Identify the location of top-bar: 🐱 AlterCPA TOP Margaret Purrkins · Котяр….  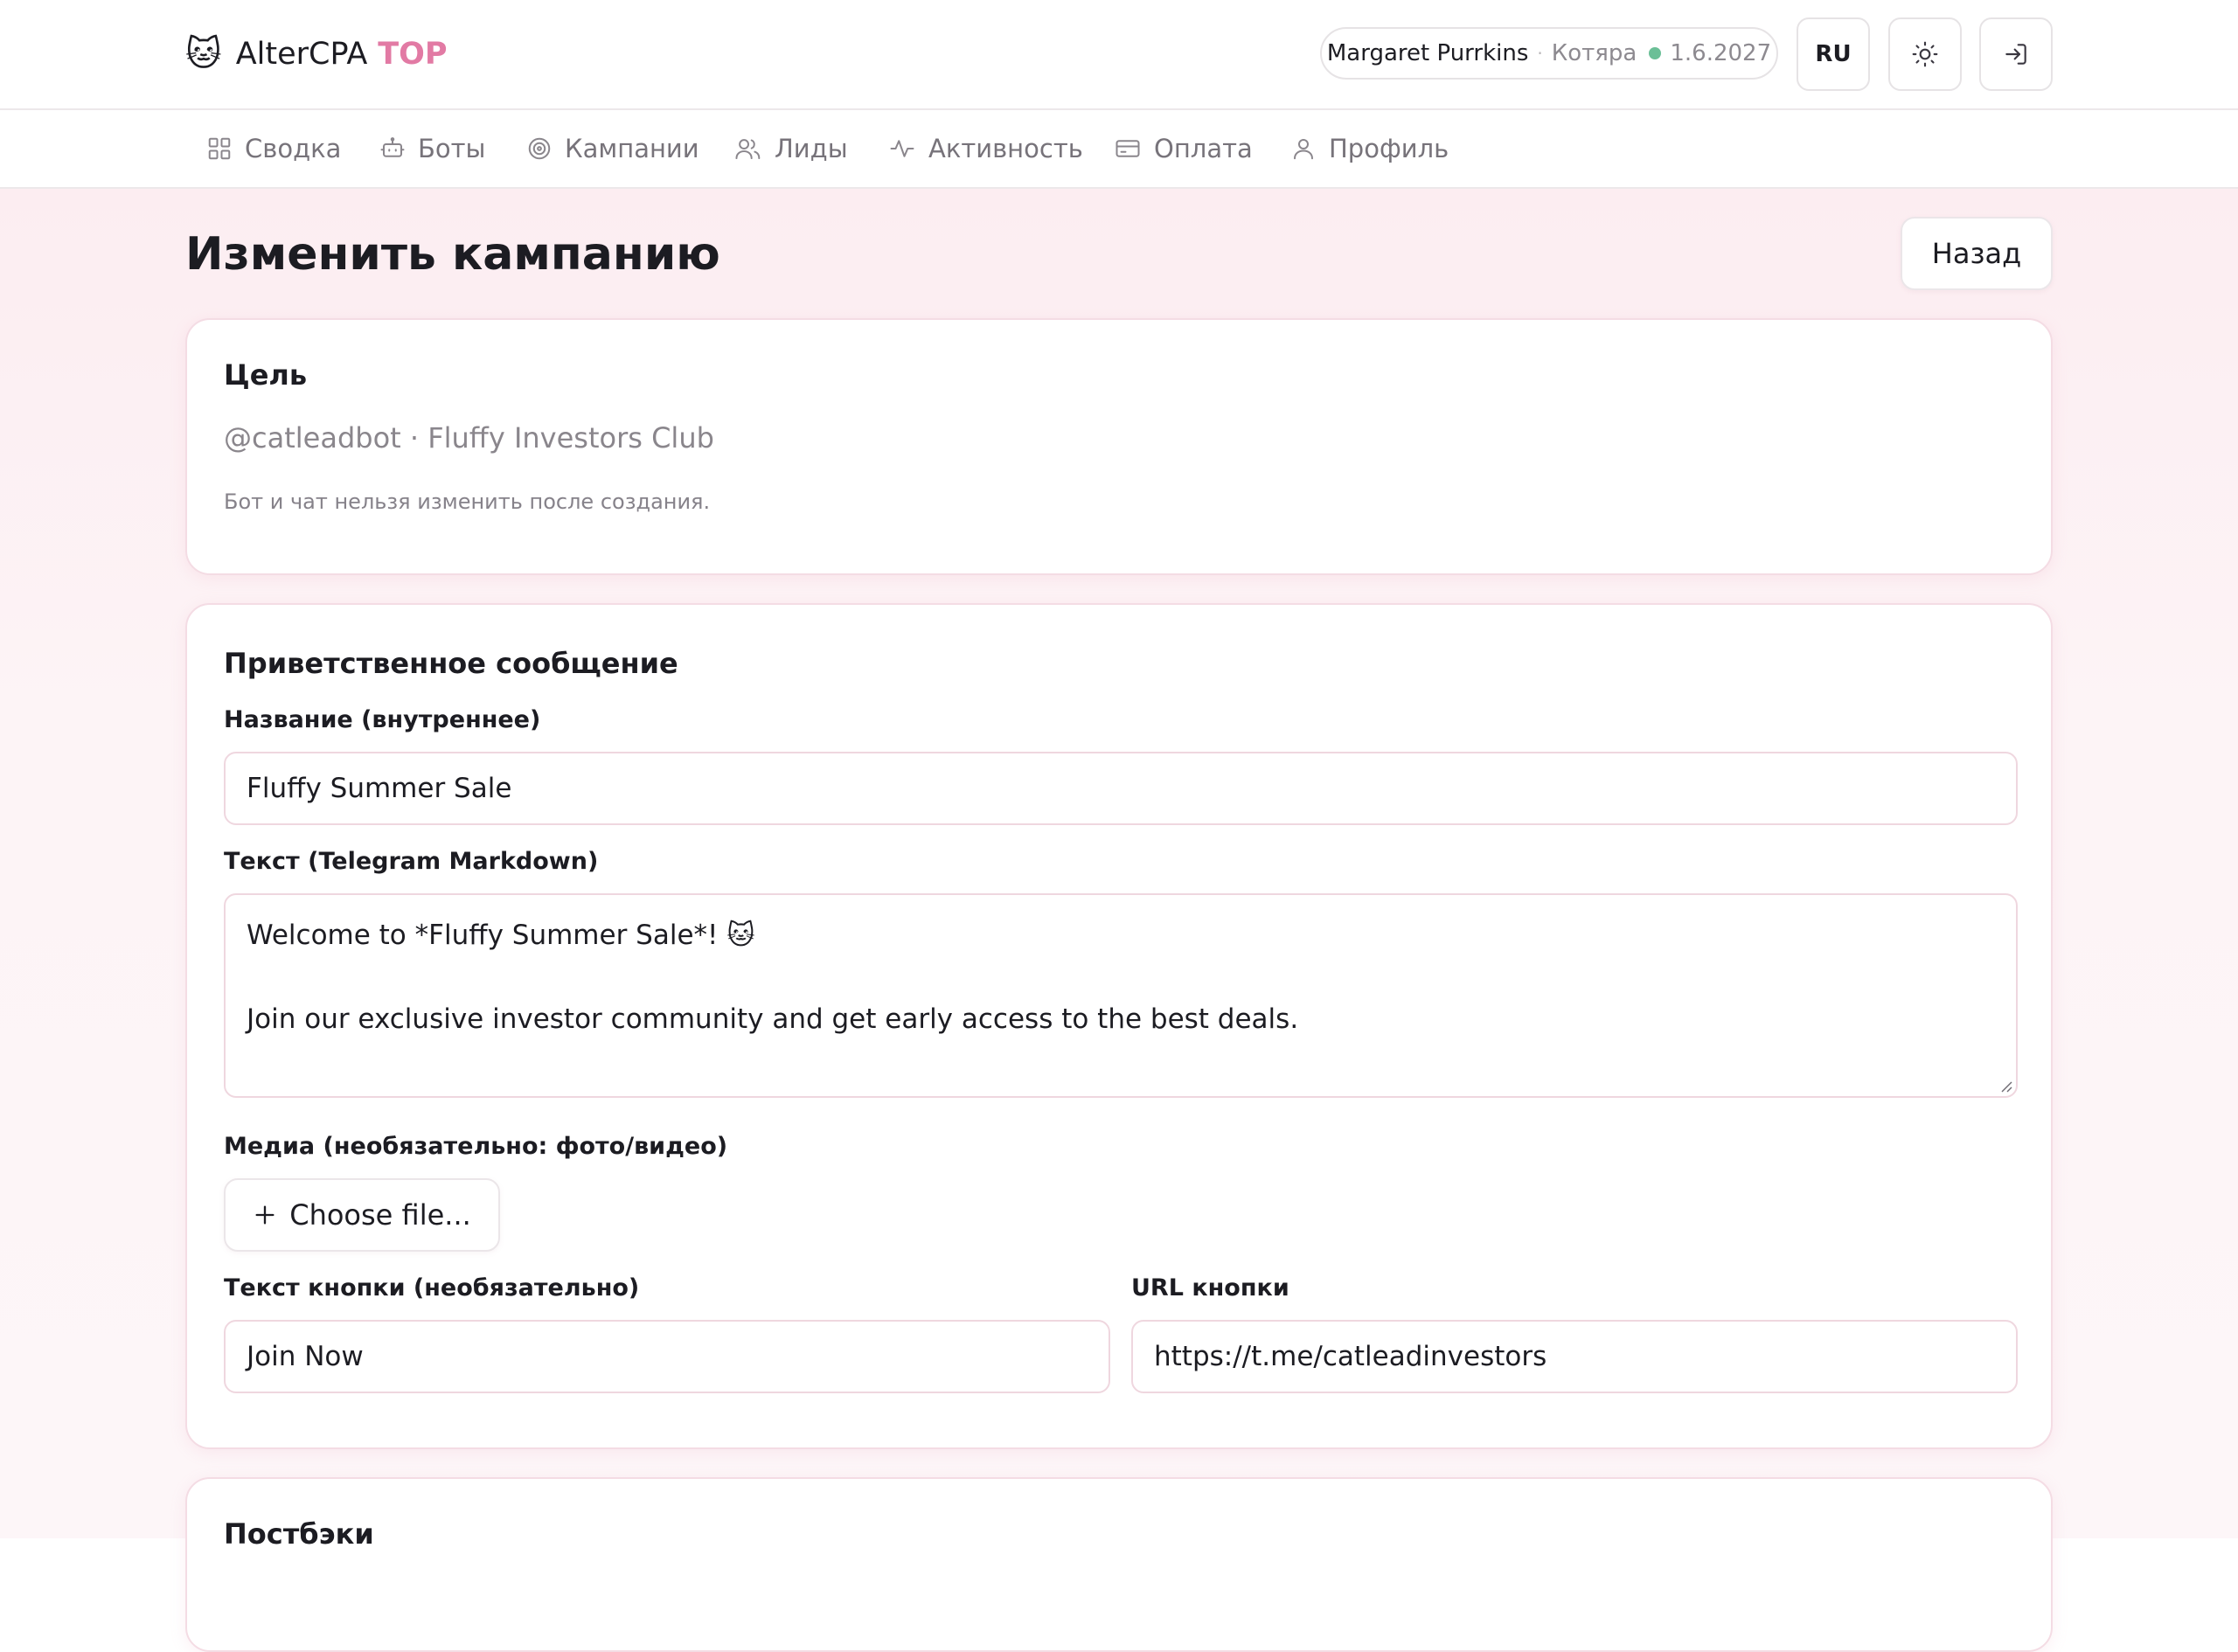
(1119, 55).